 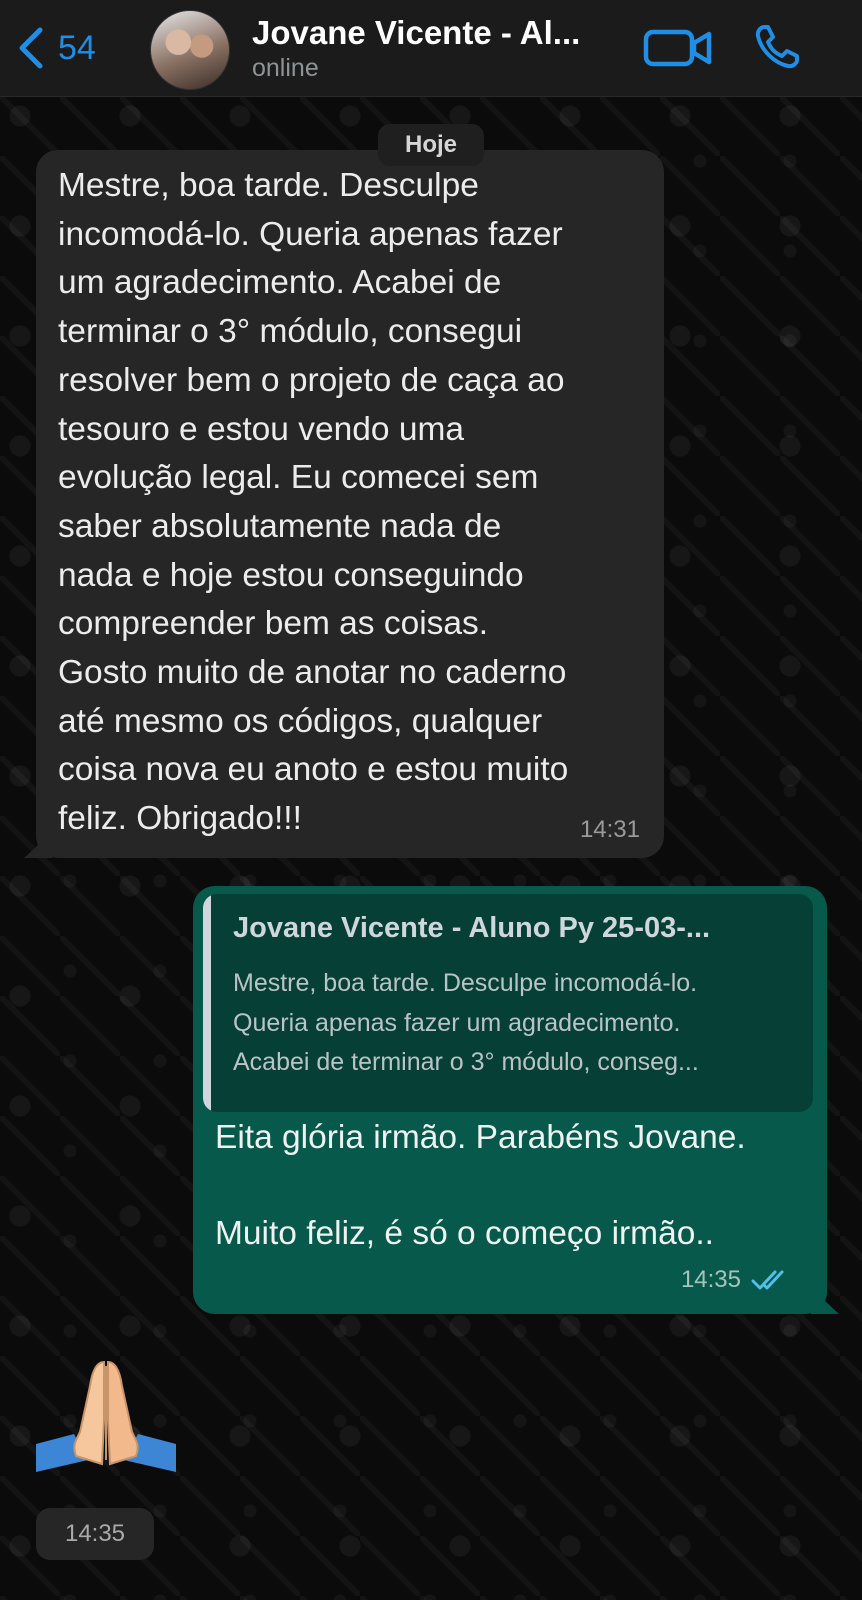 I want to click on unread-count: 54, so click(x=77, y=47).